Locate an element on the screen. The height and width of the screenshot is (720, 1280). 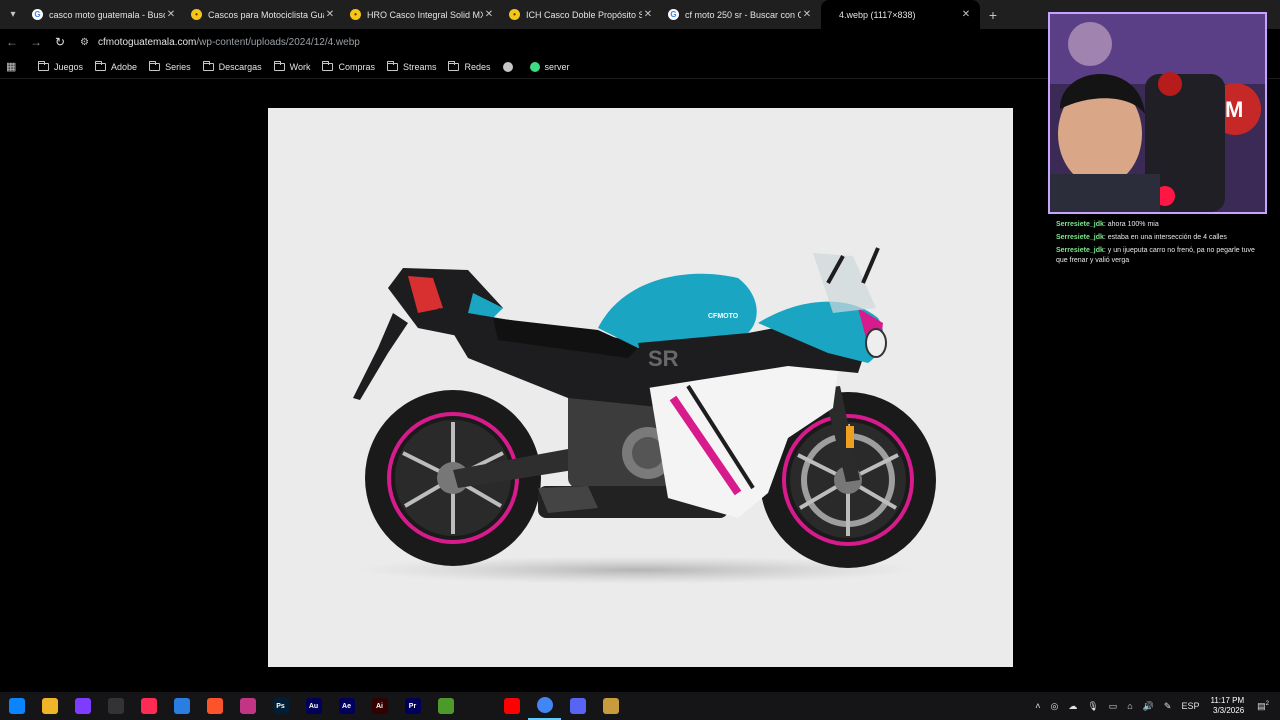
notification-count: 2 is located at coordinates (1267, 703).